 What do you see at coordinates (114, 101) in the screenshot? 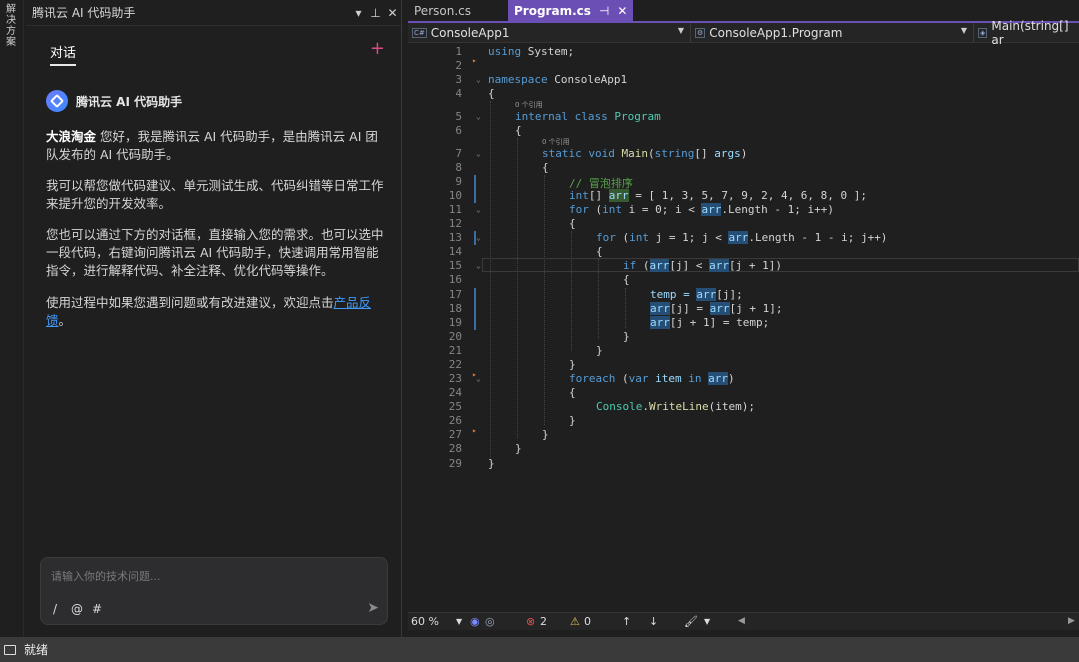
I see `bot-header: 腾讯云 AI 代码助手` at bounding box center [114, 101].